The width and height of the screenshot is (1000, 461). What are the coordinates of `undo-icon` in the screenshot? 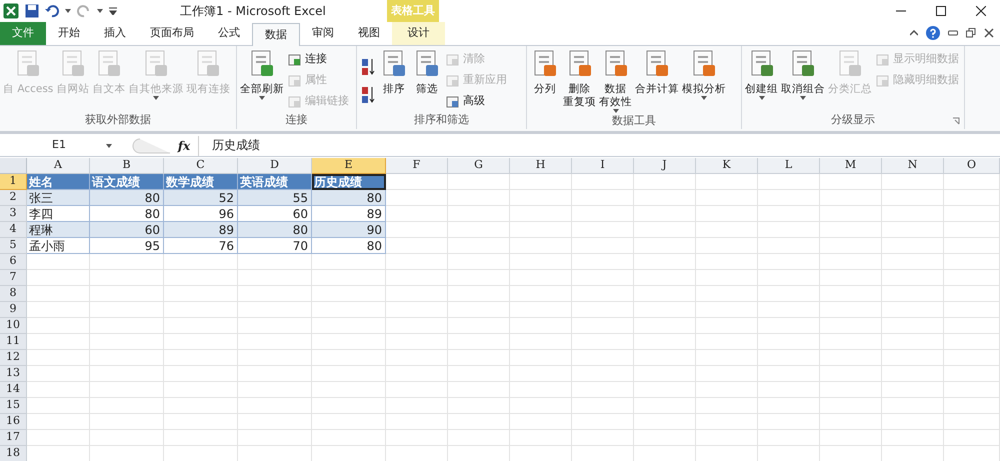 It's located at (52, 11).